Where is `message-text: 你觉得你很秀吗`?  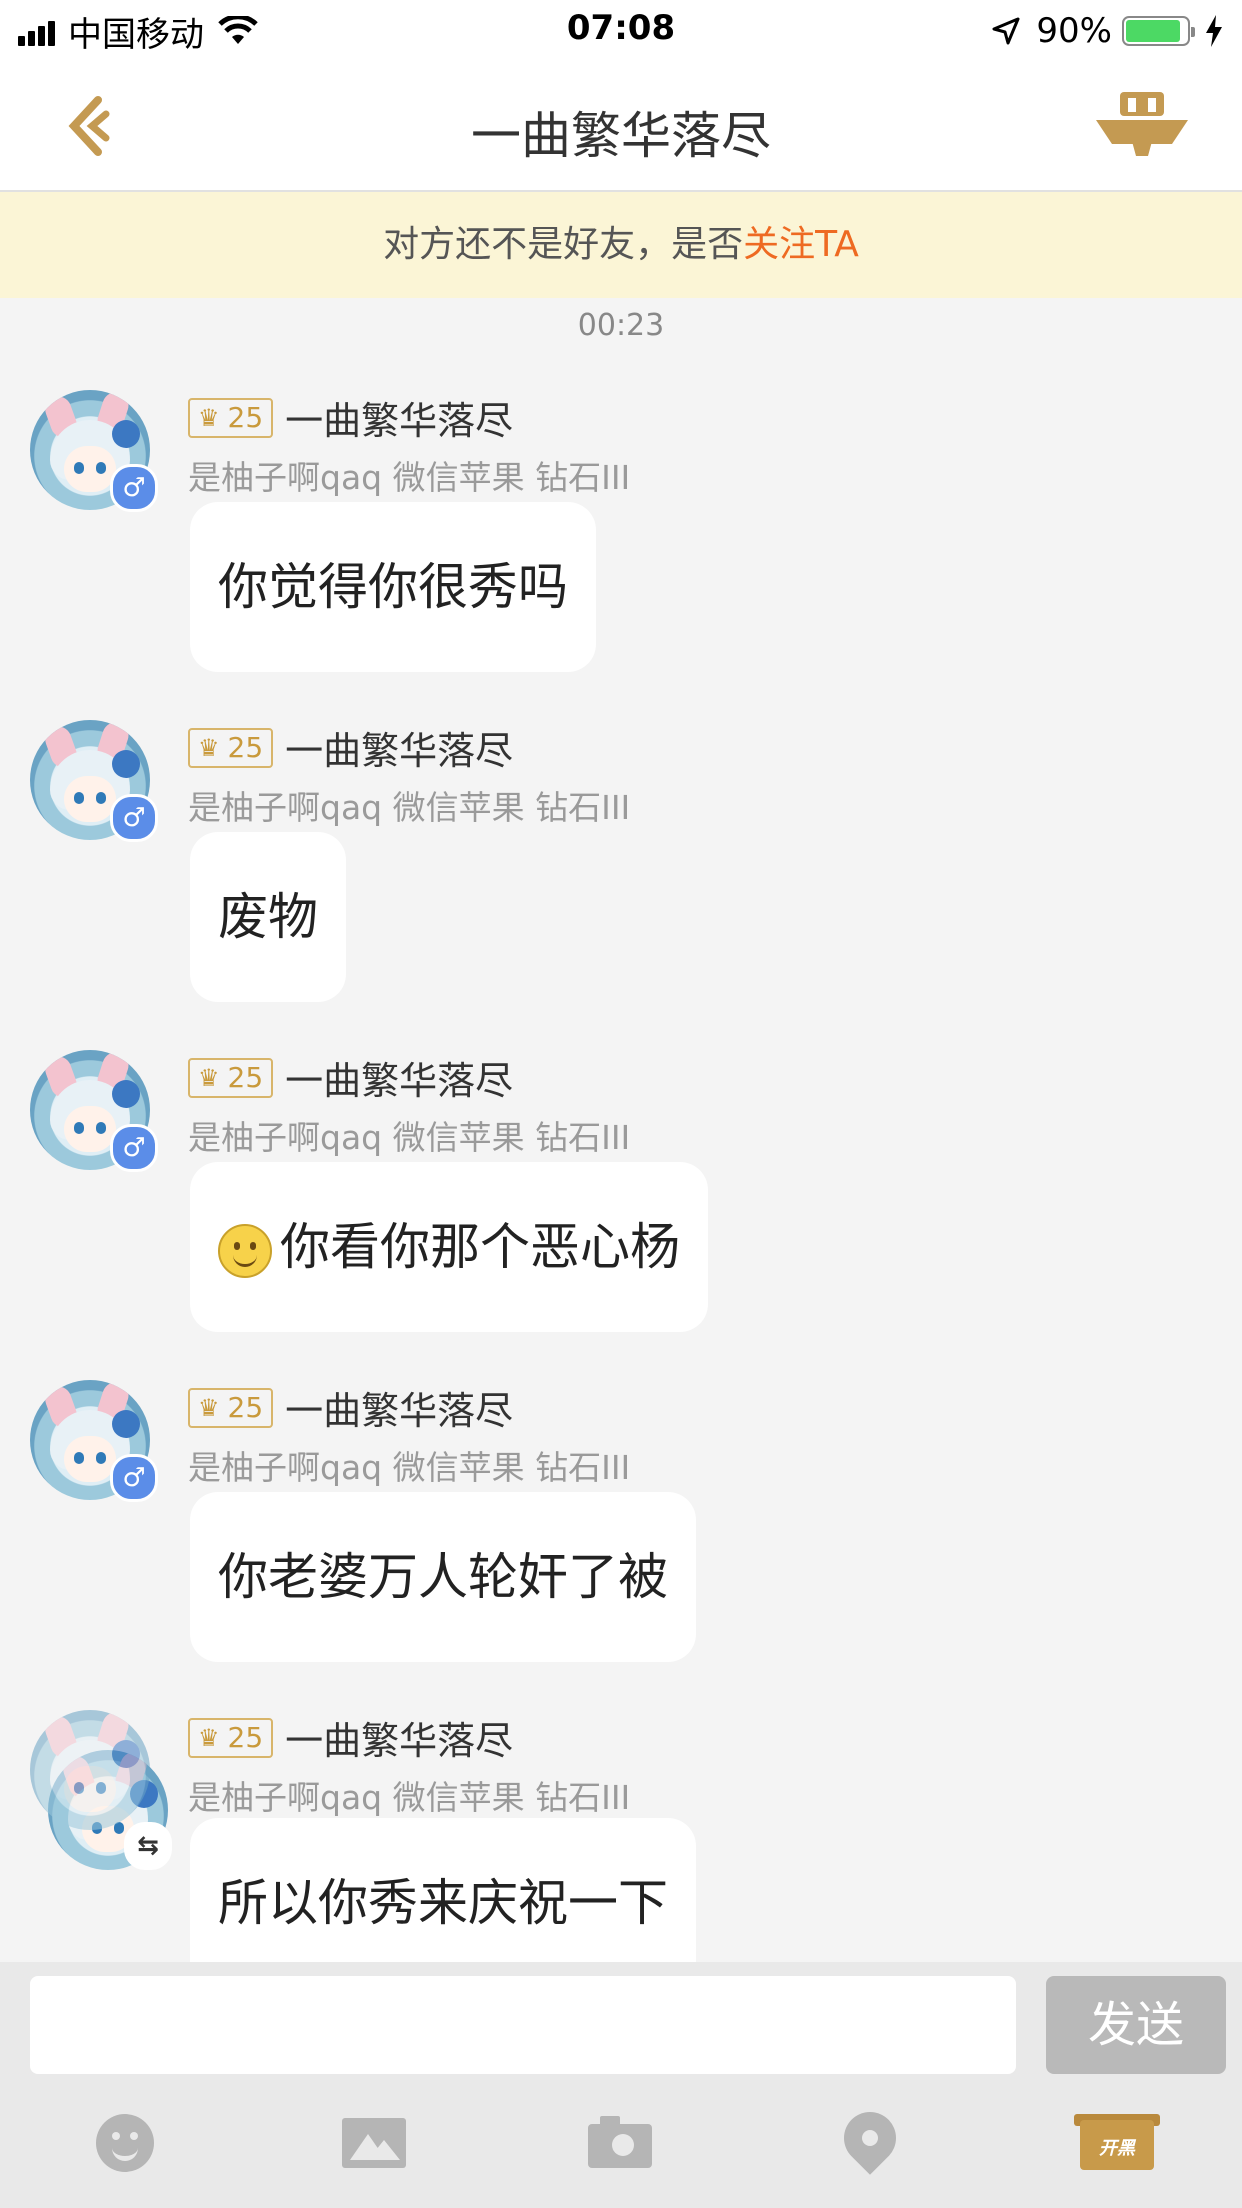 message-text: 你觉得你很秀吗 is located at coordinates (393, 587).